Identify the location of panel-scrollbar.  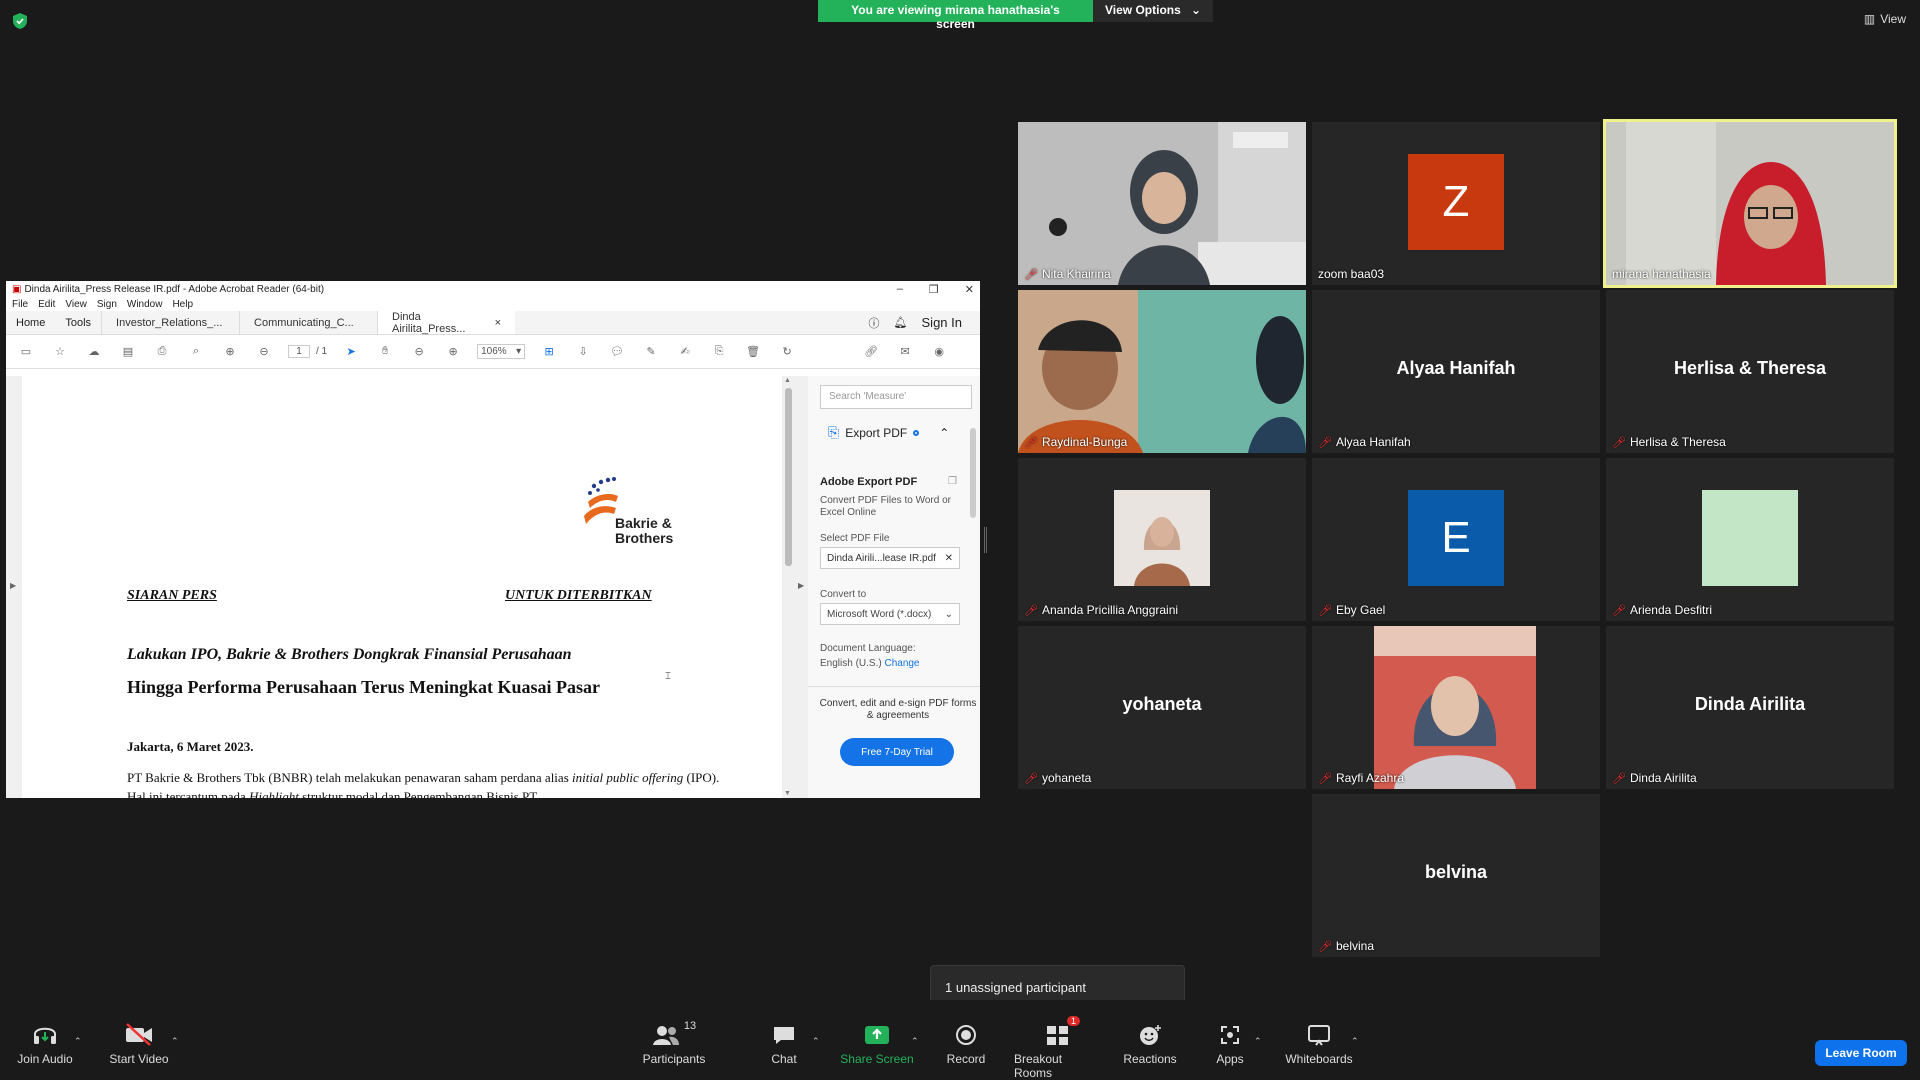
(974, 548).